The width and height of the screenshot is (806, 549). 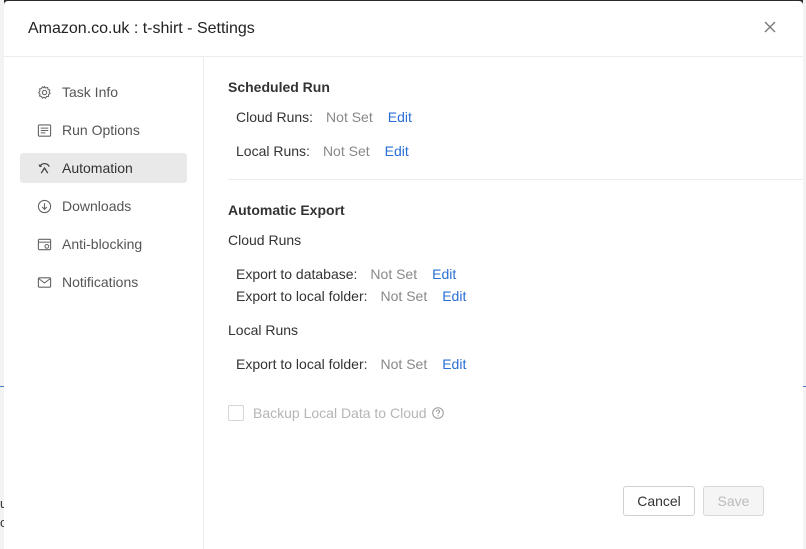 I want to click on sidebar-item-anti-blocking: Anti-blocking, so click(x=103, y=244).